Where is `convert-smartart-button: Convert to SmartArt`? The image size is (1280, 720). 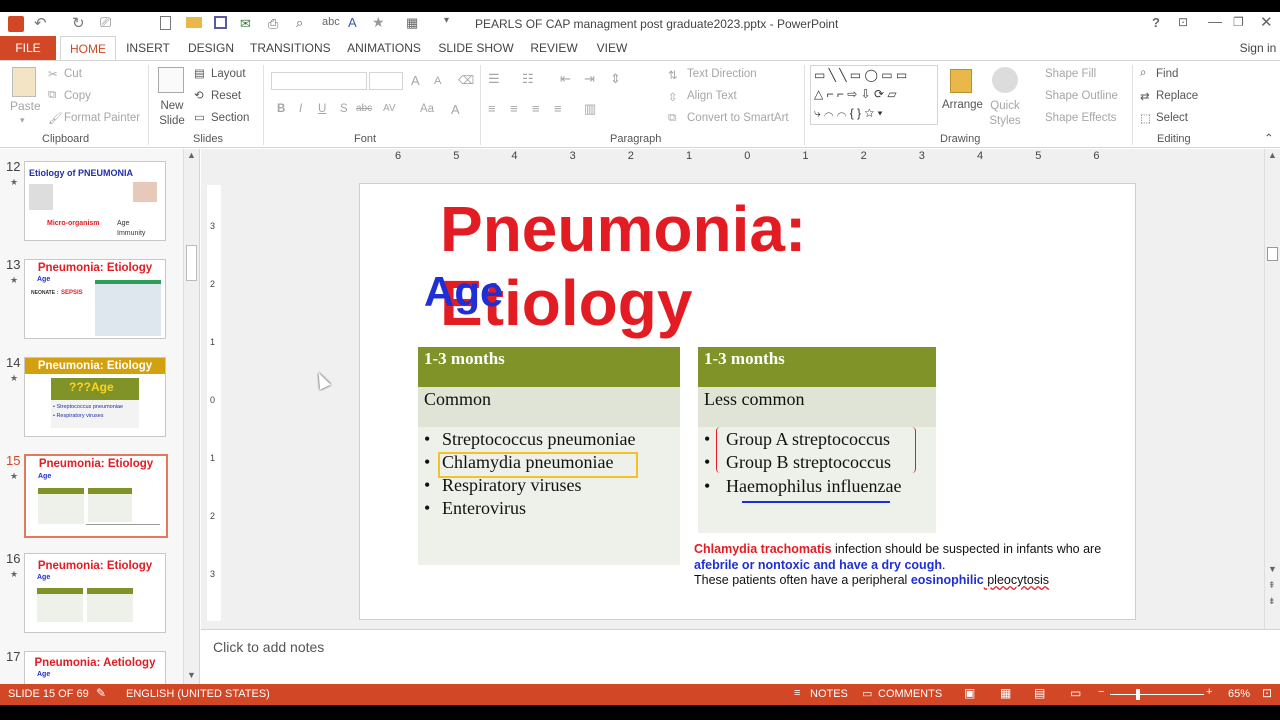 convert-smartart-button: Convert to SmartArt is located at coordinates (738, 118).